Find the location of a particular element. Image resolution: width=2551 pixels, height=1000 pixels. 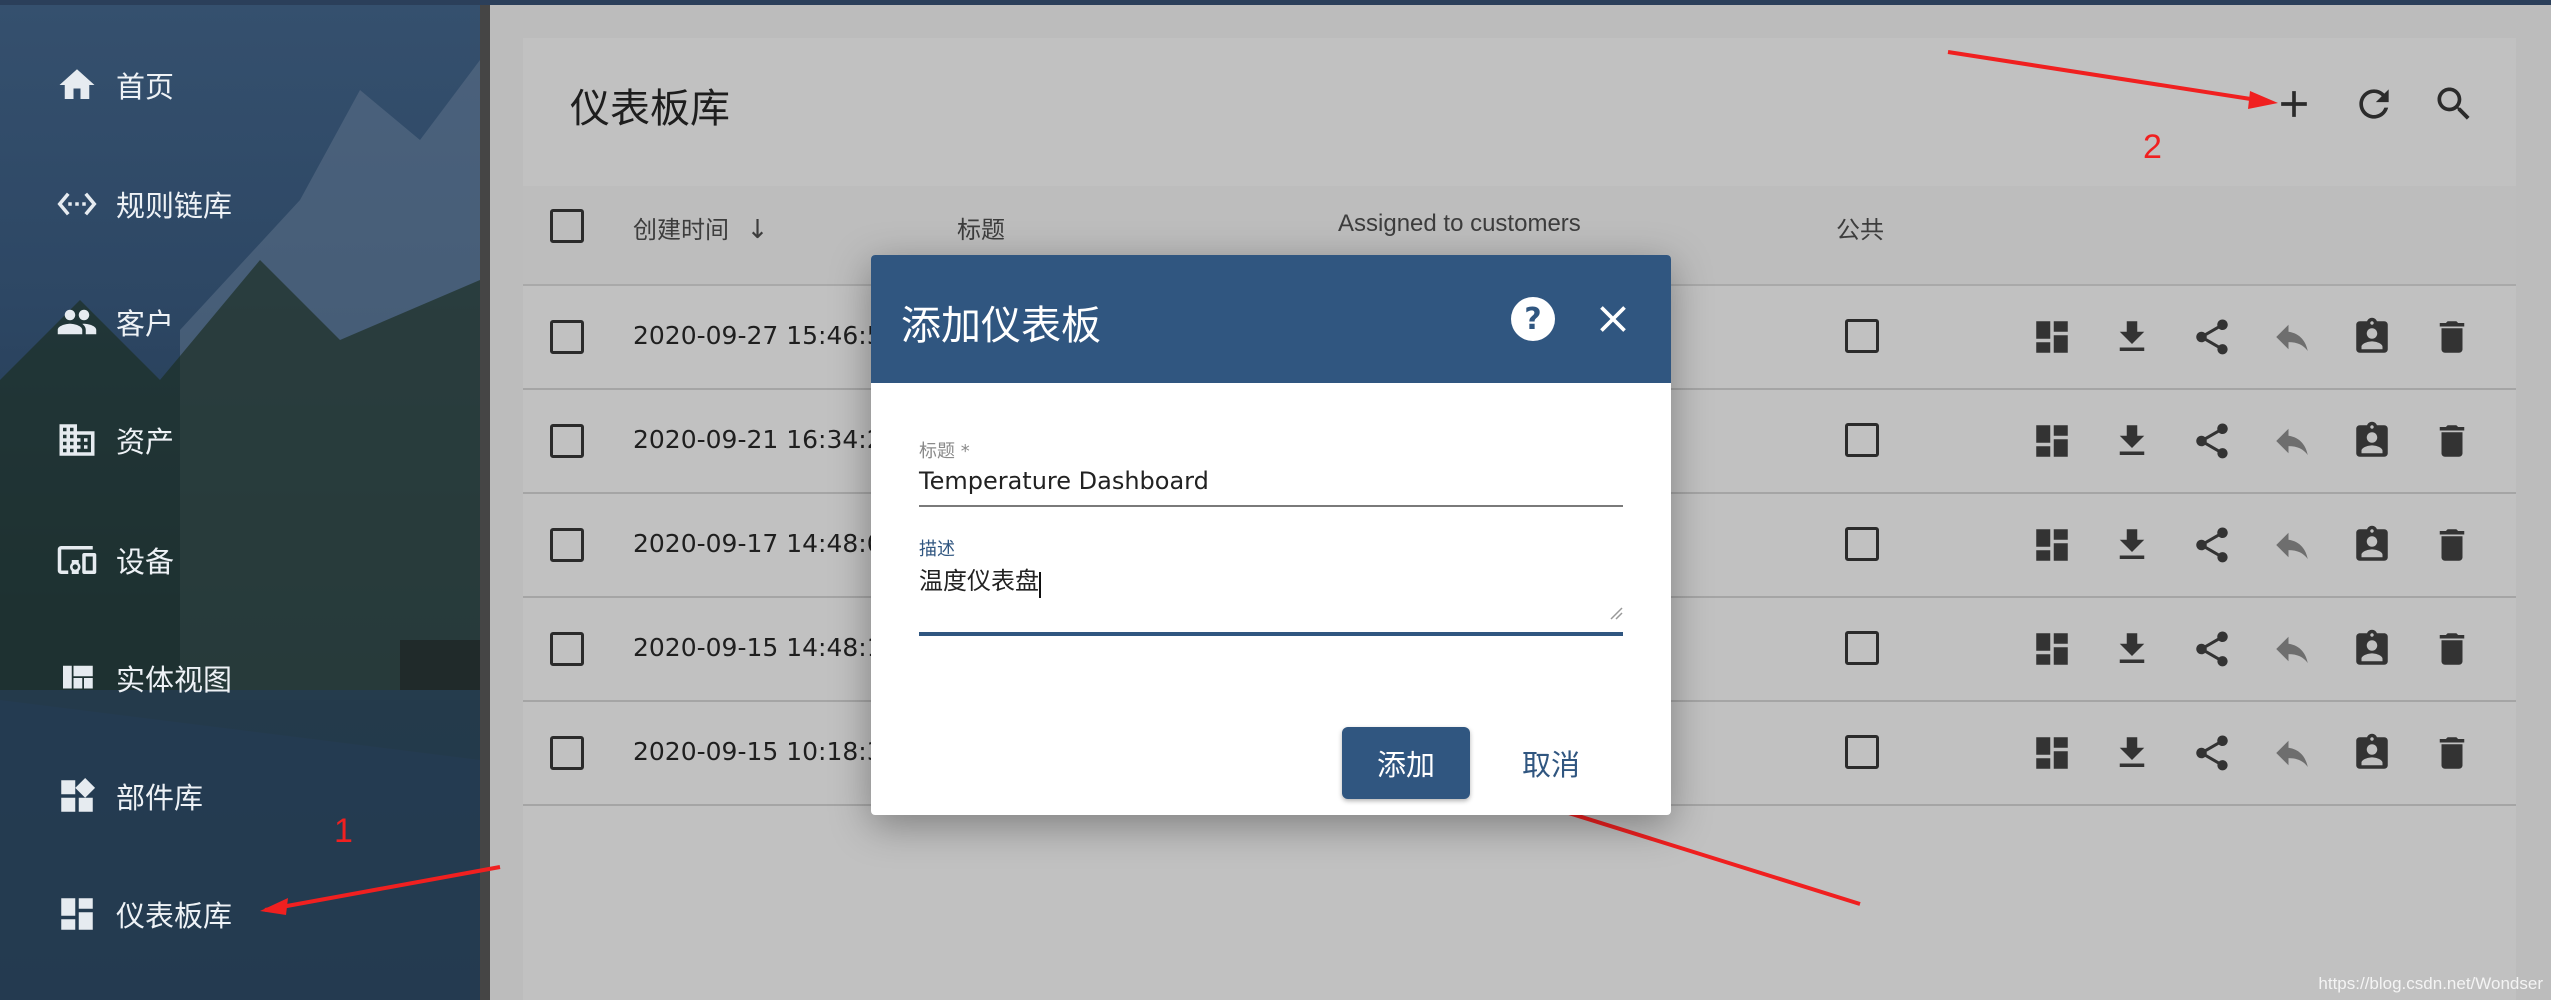

title-field-underline is located at coordinates (1271, 506).